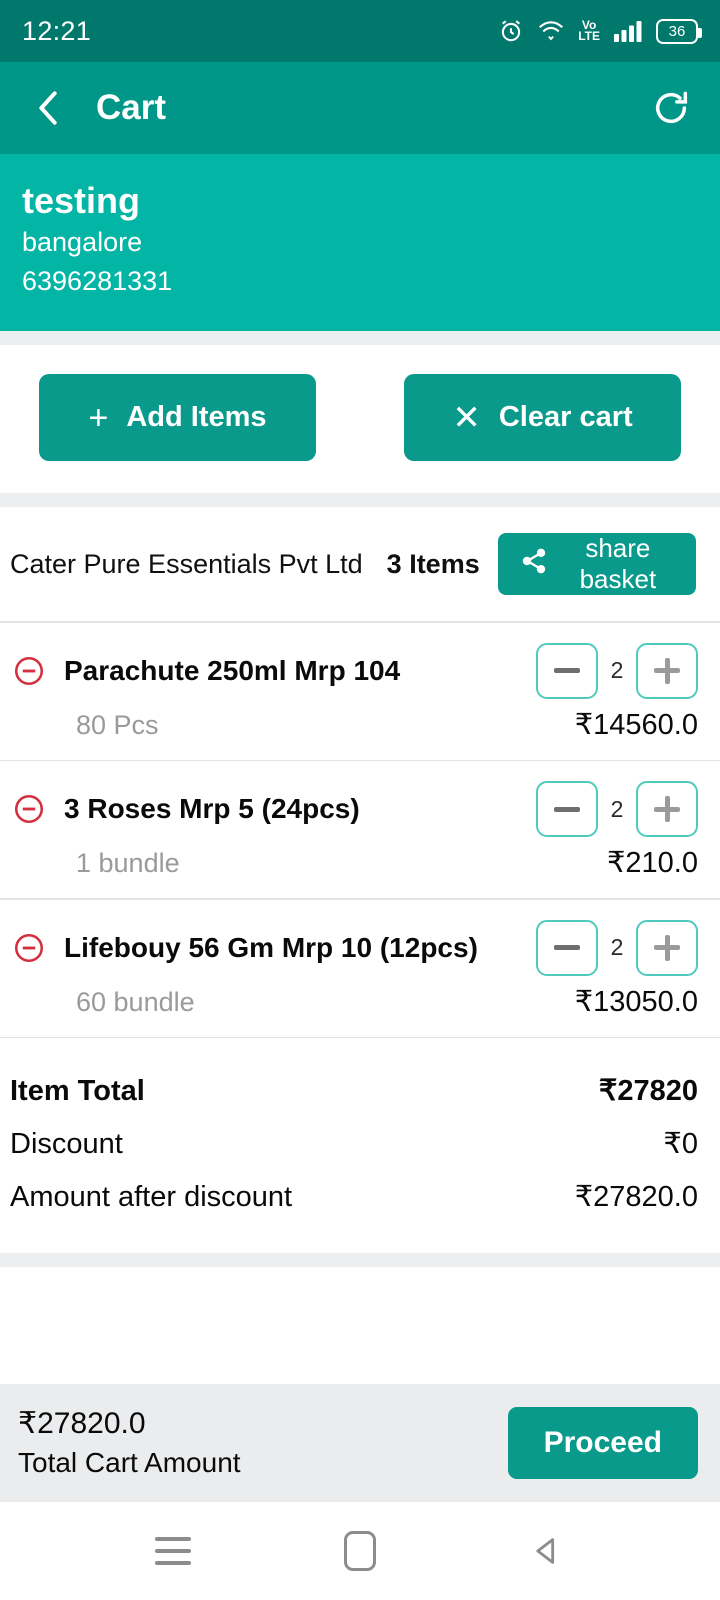 The height and width of the screenshot is (1600, 720). Describe the element at coordinates (173, 1551) in the screenshot. I see `menu-icon` at that location.